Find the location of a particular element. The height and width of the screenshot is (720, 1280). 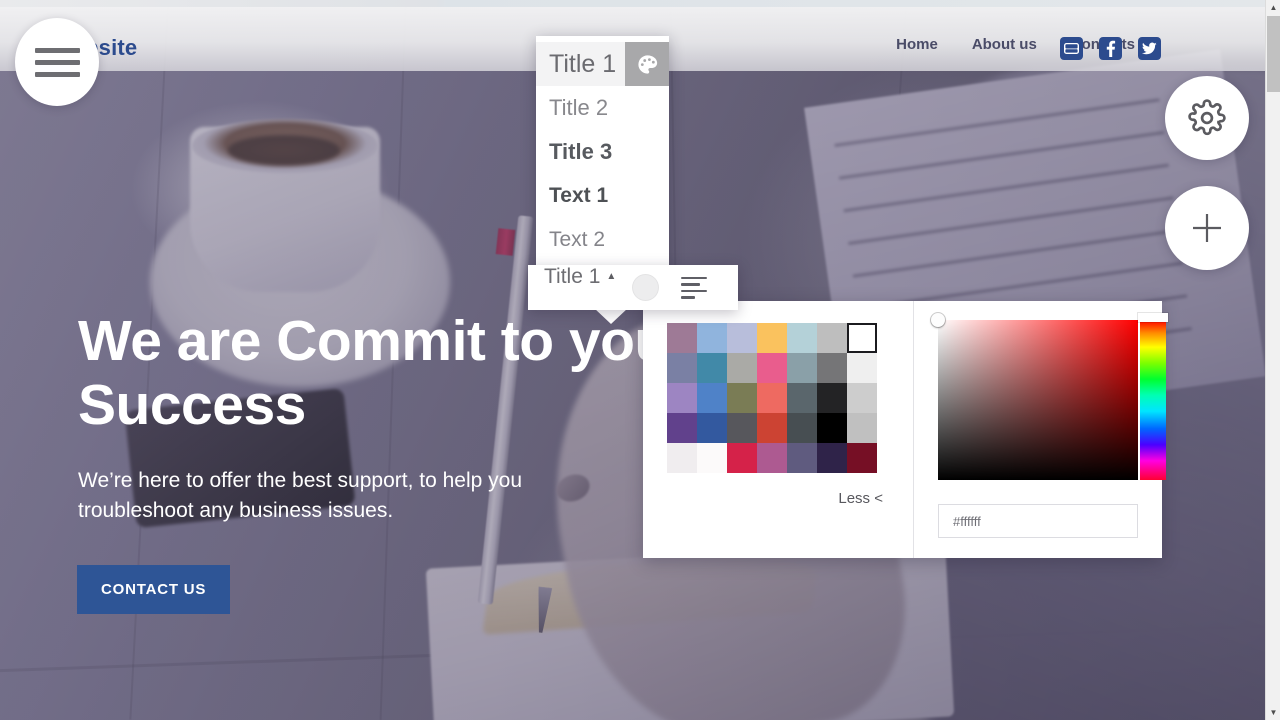

hex-color-input is located at coordinates (1038, 521).